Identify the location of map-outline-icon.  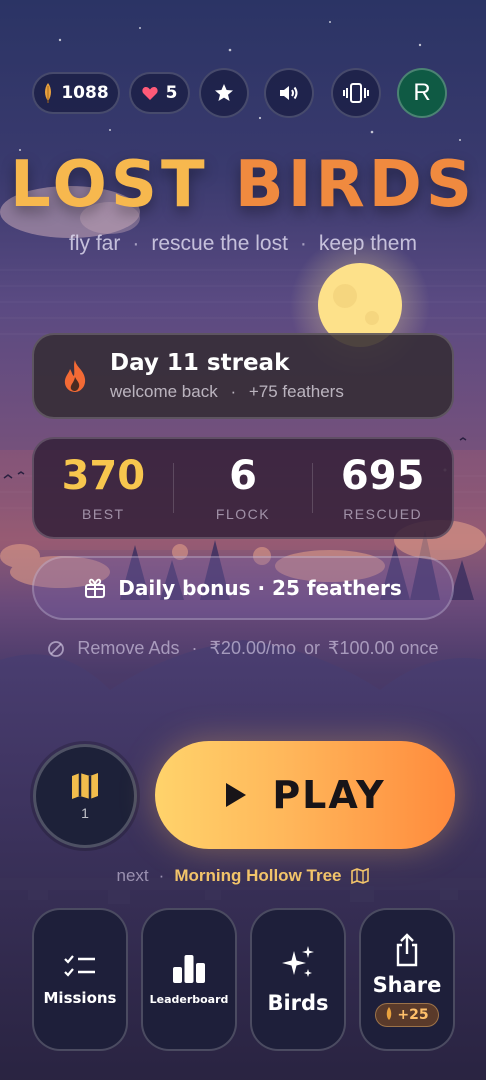
(360, 876).